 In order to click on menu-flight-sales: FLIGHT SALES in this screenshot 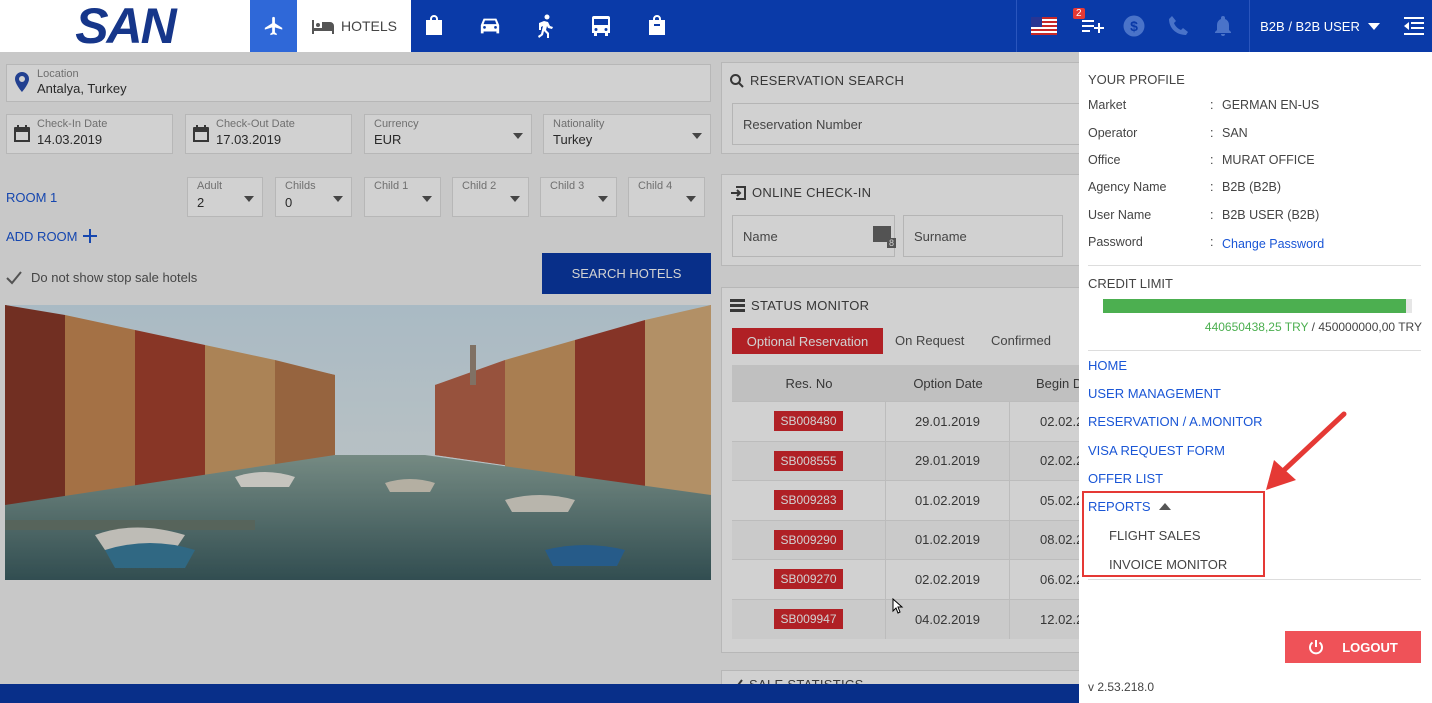, I will do `click(1155, 535)`.